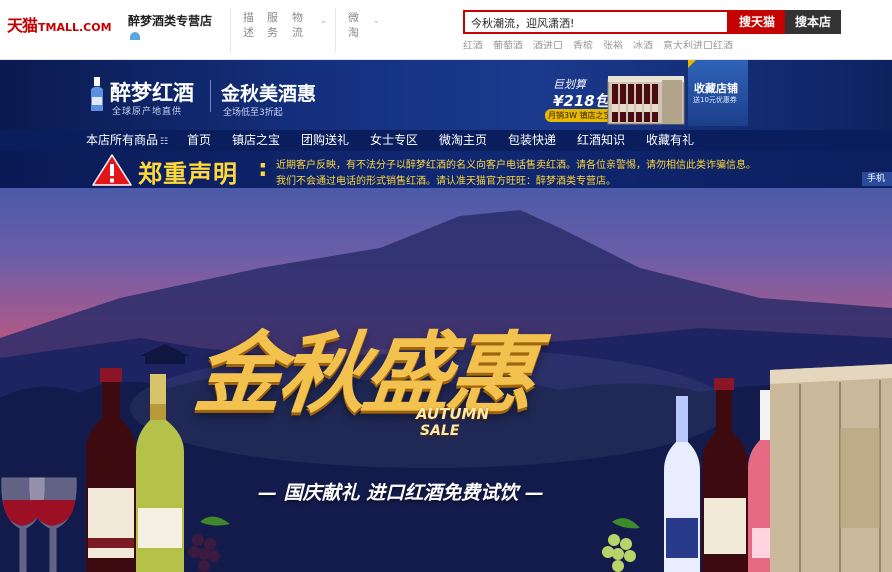 The height and width of the screenshot is (572, 892). I want to click on shop-name: 醉梦酒类专营店, so click(170, 20).